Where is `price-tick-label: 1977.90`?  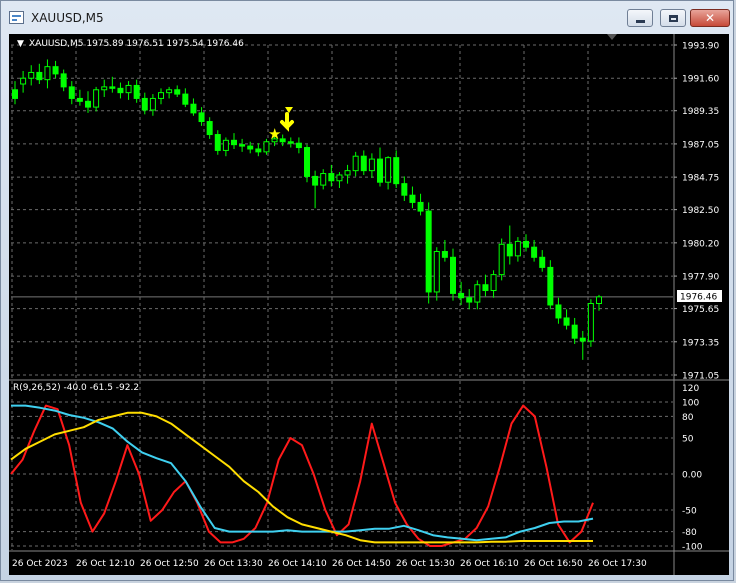
price-tick-label: 1977.90 is located at coordinates (700, 278).